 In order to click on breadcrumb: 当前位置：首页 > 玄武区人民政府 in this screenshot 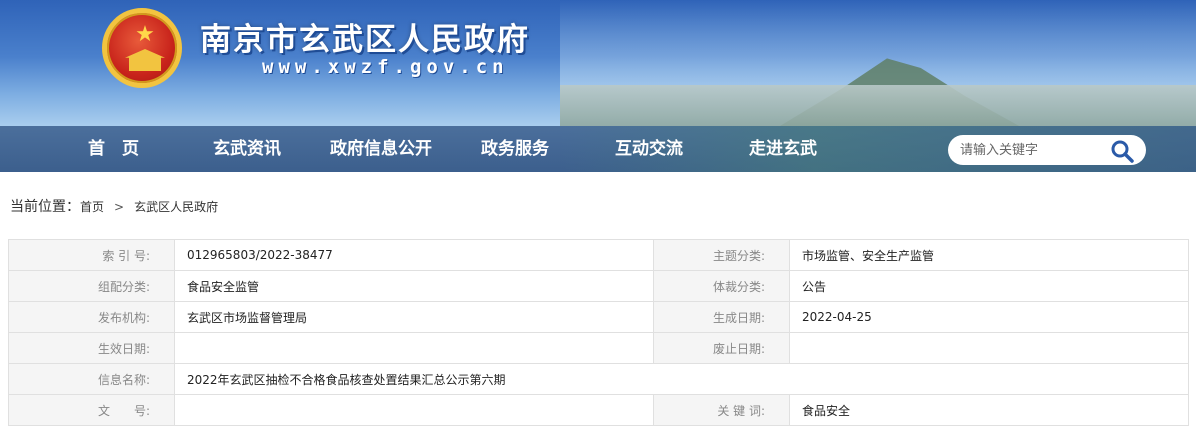, I will do `click(114, 206)`.